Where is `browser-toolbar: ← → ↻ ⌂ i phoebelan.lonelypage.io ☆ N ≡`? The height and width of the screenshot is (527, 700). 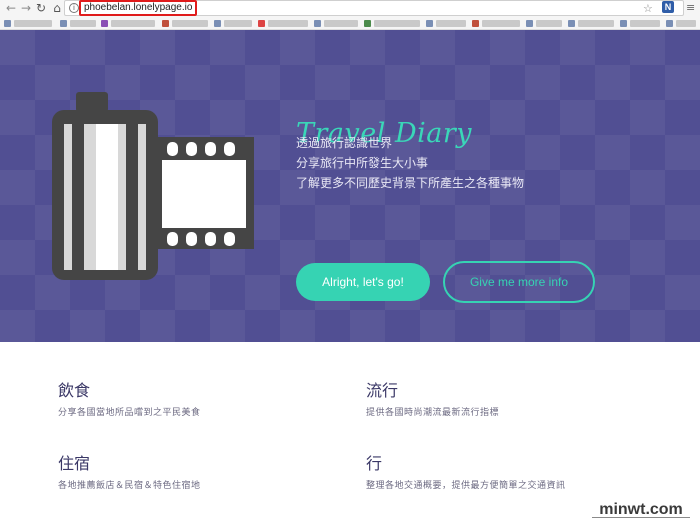
browser-toolbar: ← → ↻ ⌂ i phoebelan.lonelypage.io ☆ N ≡ is located at coordinates (350, 15).